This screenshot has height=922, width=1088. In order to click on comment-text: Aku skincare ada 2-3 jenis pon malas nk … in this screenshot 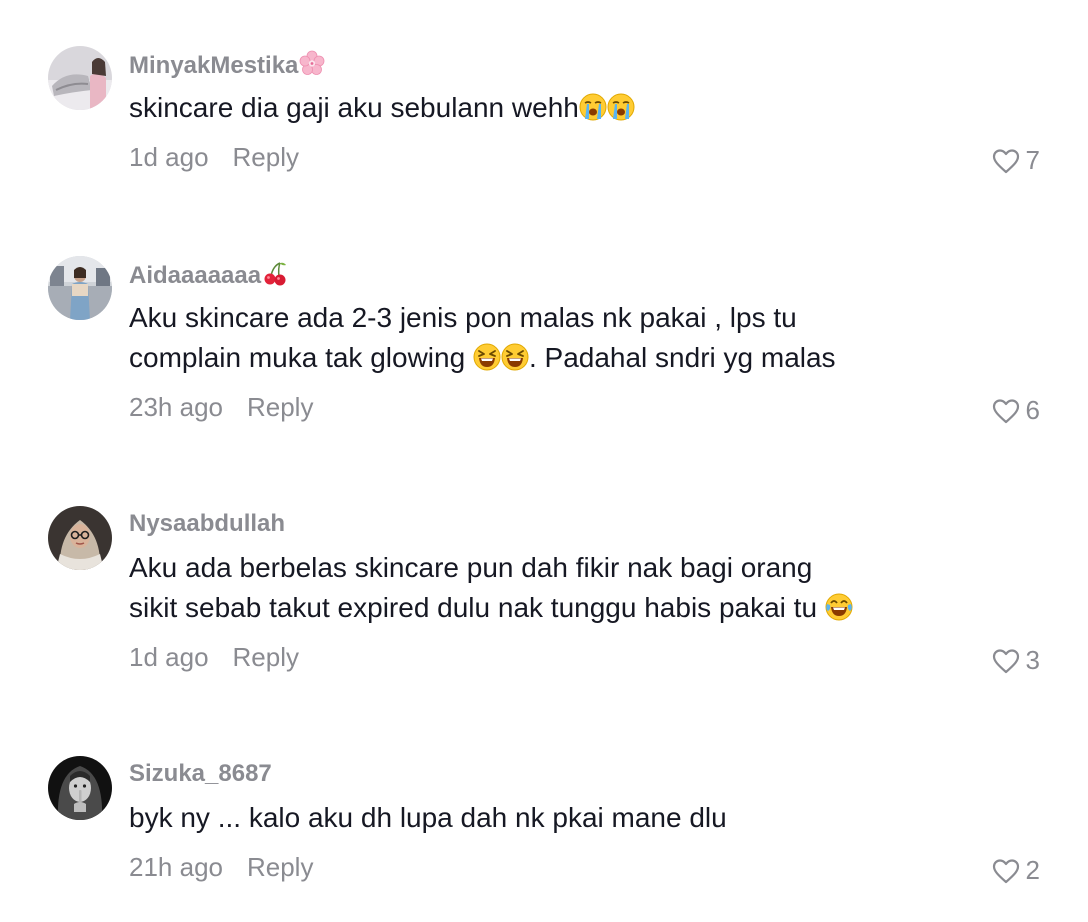, I will do `click(539, 338)`.